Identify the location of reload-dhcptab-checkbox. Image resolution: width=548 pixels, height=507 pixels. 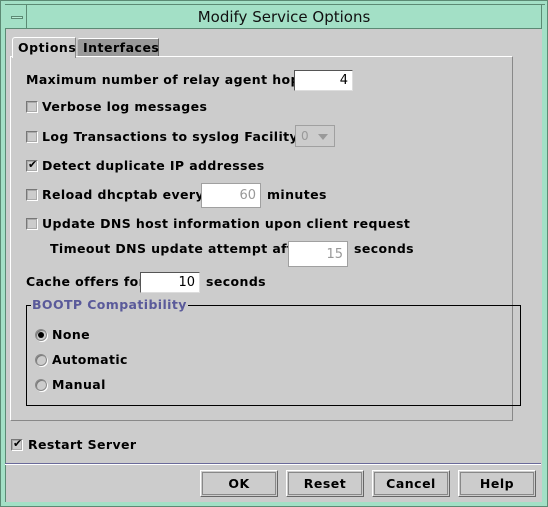
(32, 195).